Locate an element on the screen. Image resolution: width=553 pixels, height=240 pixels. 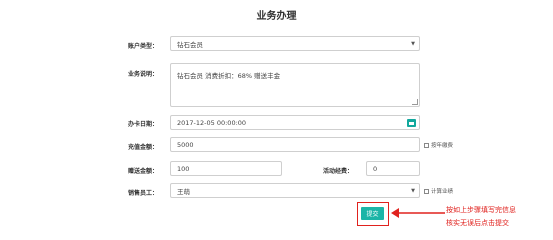
performance-label: 计算业绩 is located at coordinates (442, 192).